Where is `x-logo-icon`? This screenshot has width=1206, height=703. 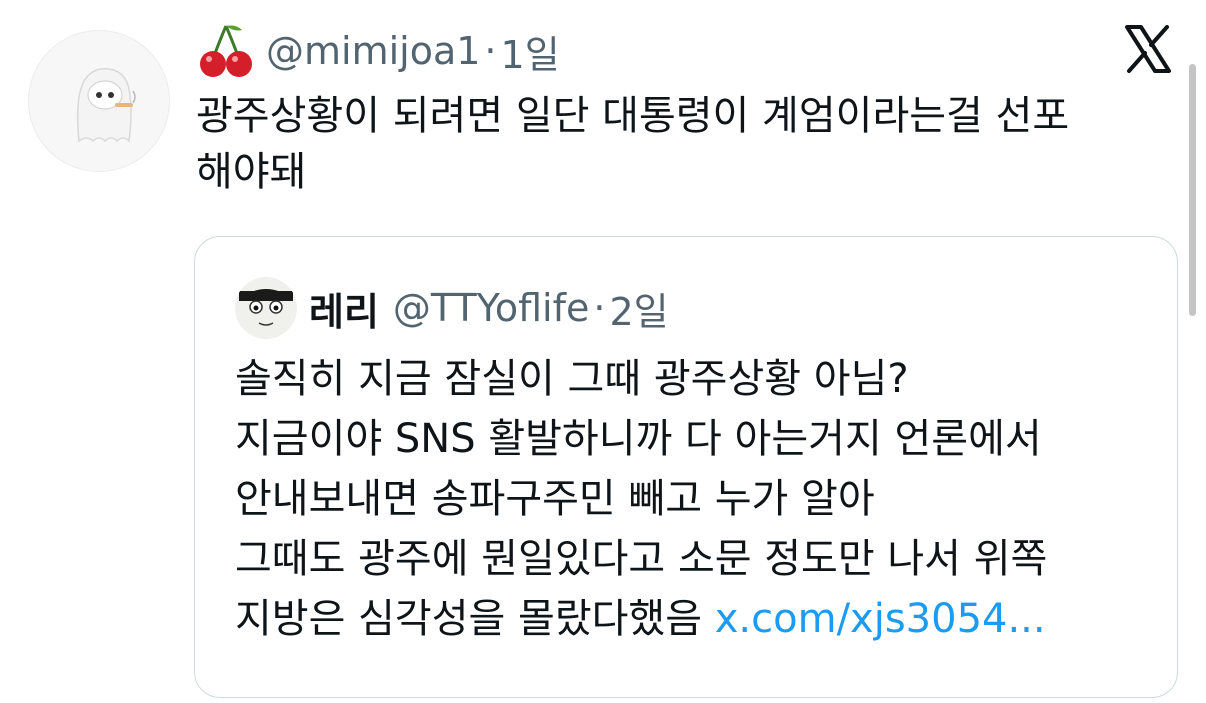 x-logo-icon is located at coordinates (1148, 49).